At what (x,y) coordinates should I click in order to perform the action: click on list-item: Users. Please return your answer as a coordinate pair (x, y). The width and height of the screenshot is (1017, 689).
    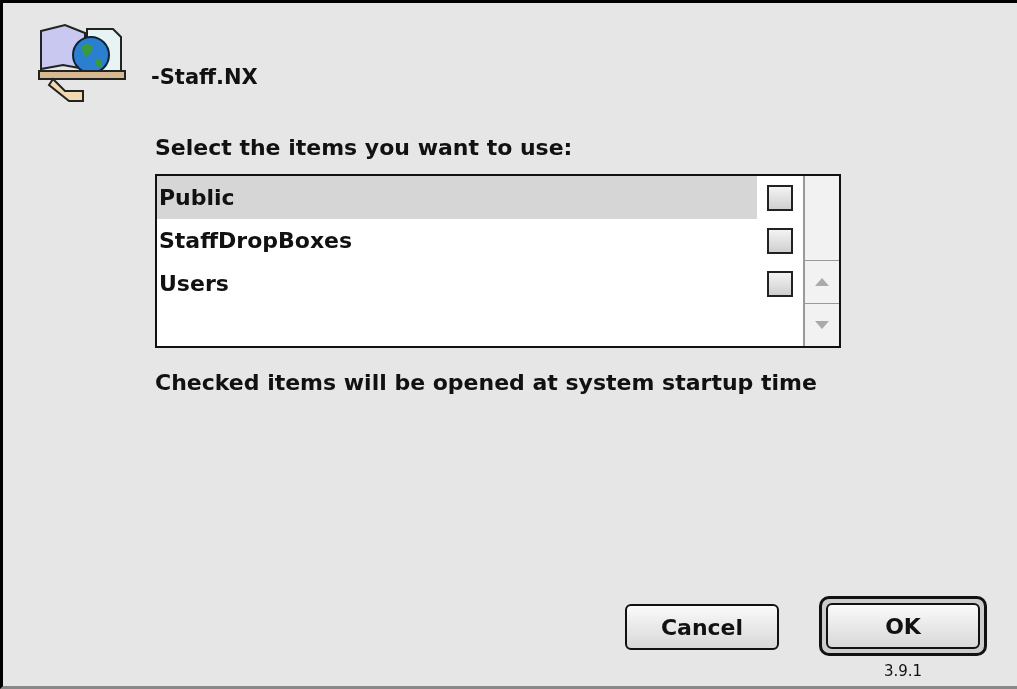
    Looking at the image, I should click on (480, 283).